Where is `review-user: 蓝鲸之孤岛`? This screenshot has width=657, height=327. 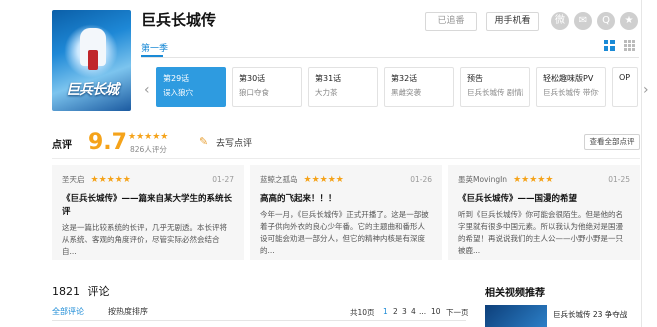
review-user: 蓝鲸之孤岛 is located at coordinates (279, 179).